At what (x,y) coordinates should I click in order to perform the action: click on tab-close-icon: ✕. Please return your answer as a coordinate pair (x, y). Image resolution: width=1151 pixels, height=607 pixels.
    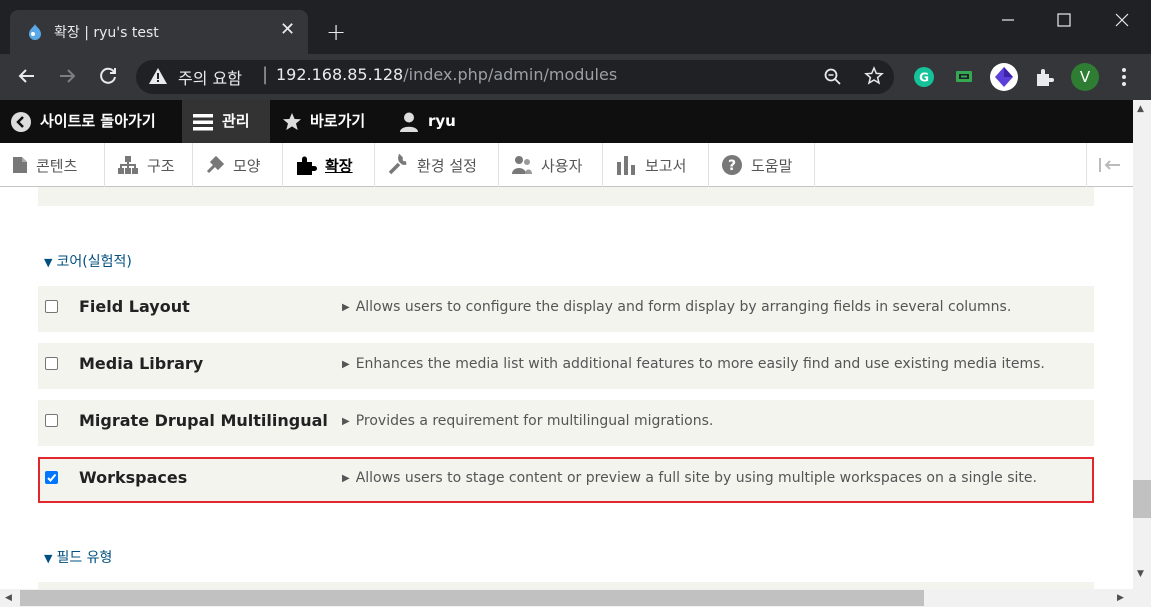
    Looking at the image, I should click on (287, 30).